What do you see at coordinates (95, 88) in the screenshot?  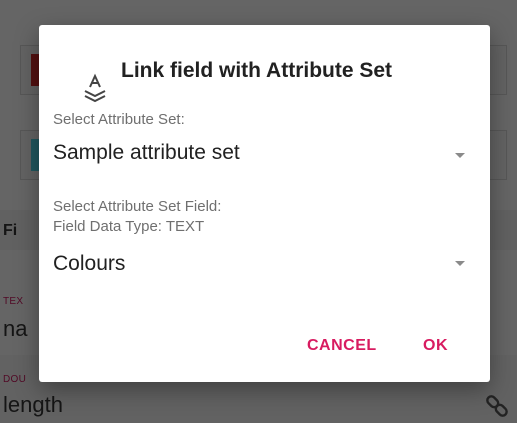 I see `attribute-set-icon` at bounding box center [95, 88].